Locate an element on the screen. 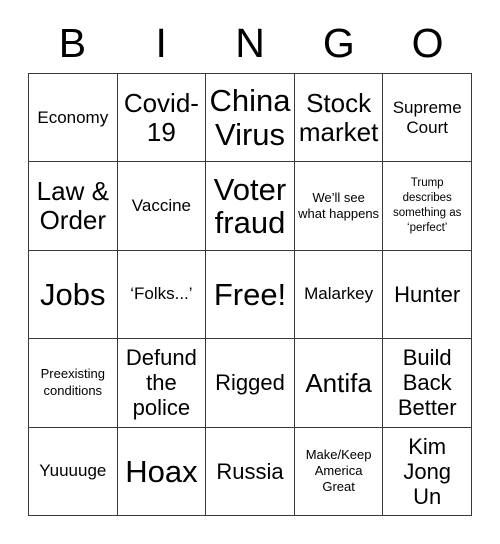  bingo-cell: We’ll see what happens is located at coordinates (339, 206).